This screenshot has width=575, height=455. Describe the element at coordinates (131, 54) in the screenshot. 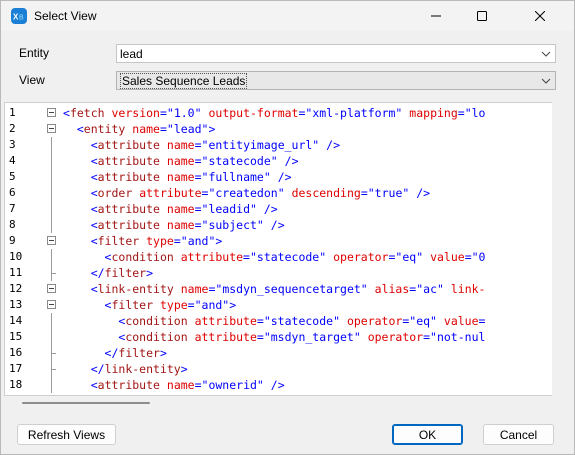

I see `entity-value: lead` at that location.